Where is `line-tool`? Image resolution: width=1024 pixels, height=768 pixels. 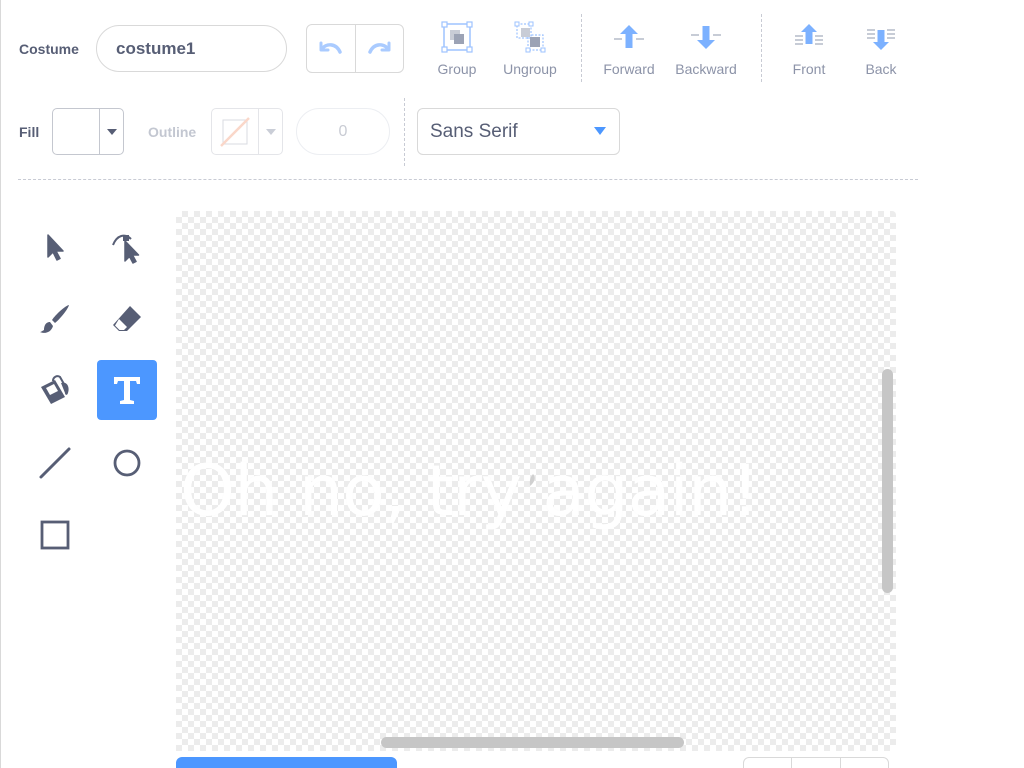
line-tool is located at coordinates (55, 463).